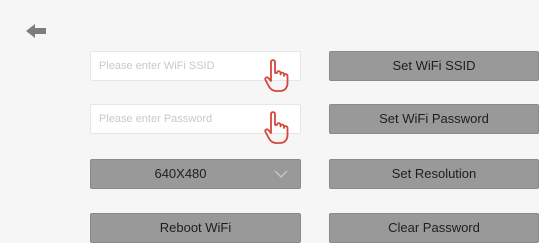  I want to click on resolution-selected-value: 640X480, so click(180, 173).